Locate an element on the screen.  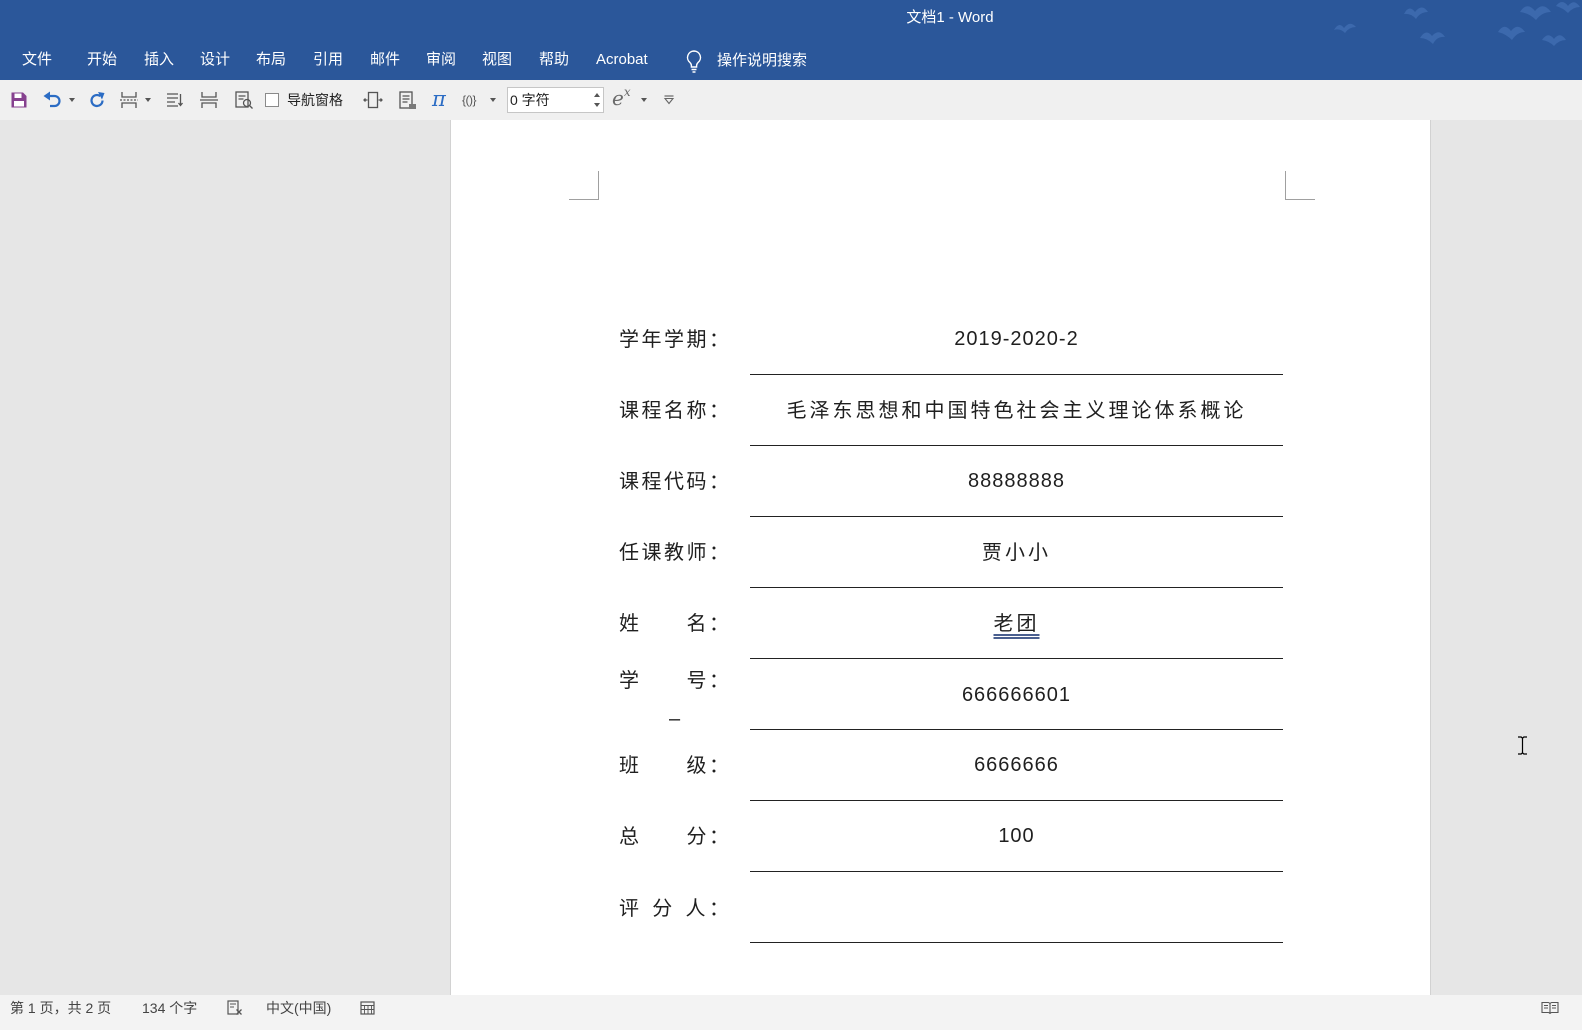
exponent-dropdown is located at coordinates (644, 100).